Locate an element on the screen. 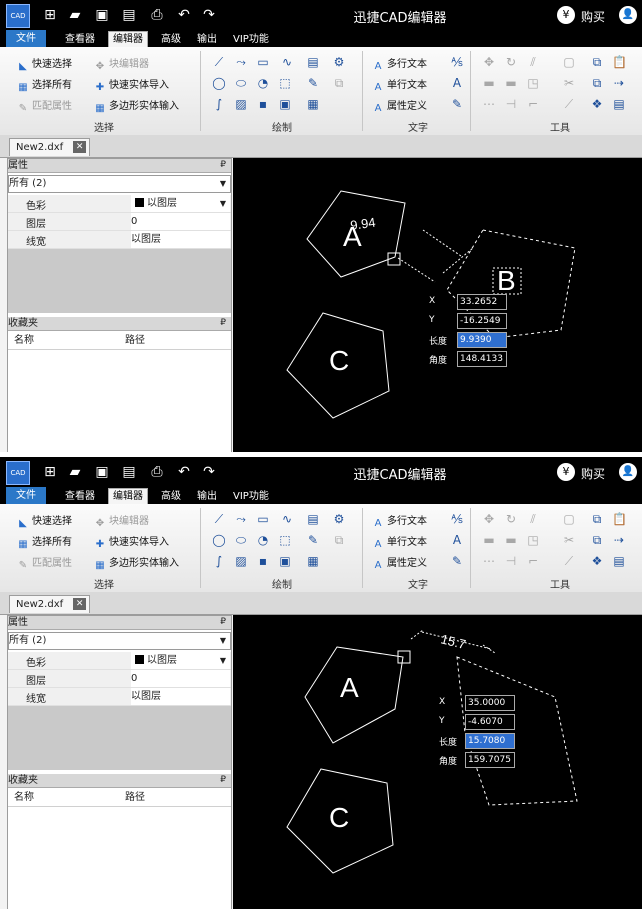  block-insert-icon: ⚙ is located at coordinates (339, 519).